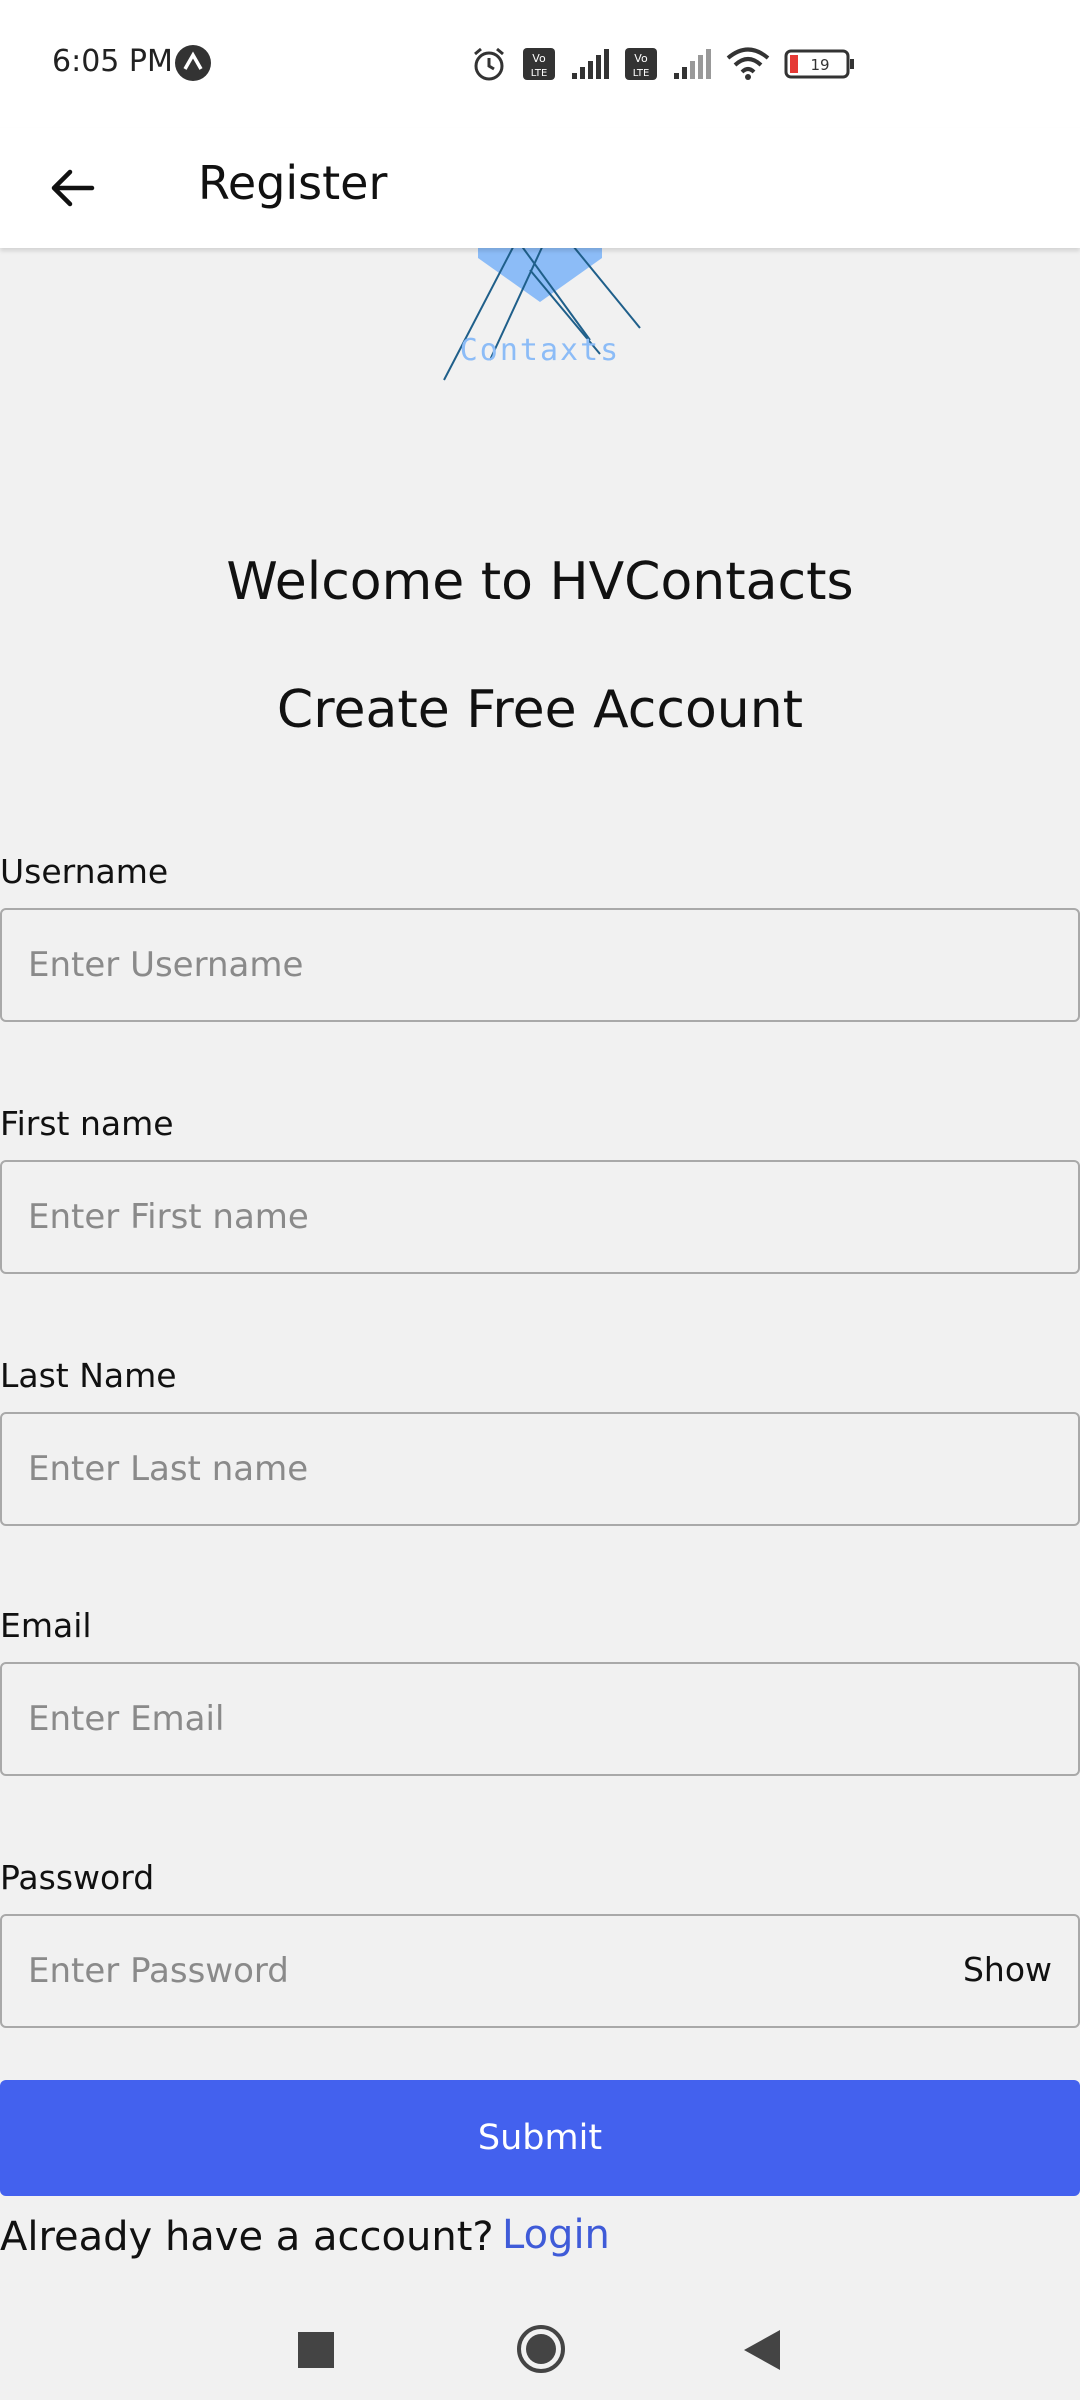  Describe the element at coordinates (316, 2350) in the screenshot. I see `recents-icon` at that location.